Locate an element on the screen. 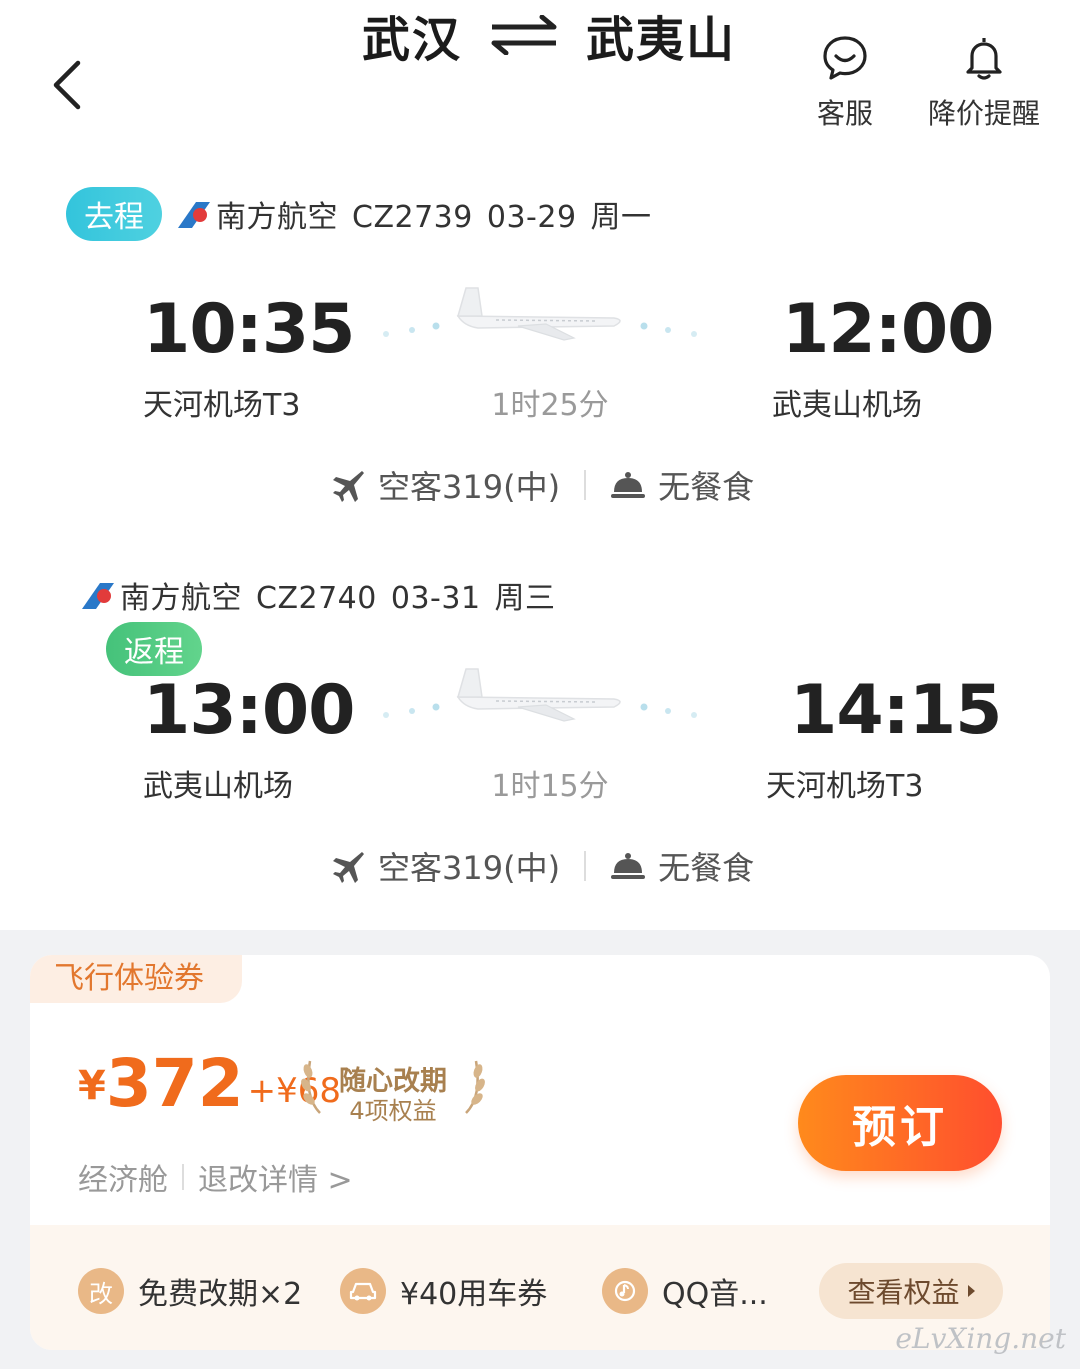  return-extra-info: 空客319(中) 无餐食 is located at coordinates (542, 866).